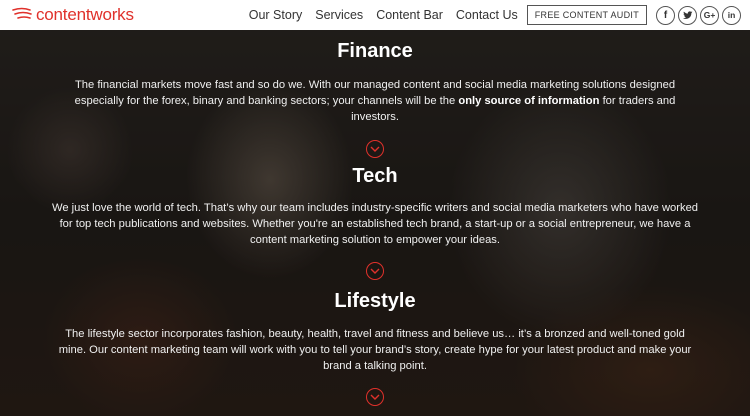 The width and height of the screenshot is (750, 416). Describe the element at coordinates (375, 51) in the screenshot. I see `finance-heading: Finance` at that location.